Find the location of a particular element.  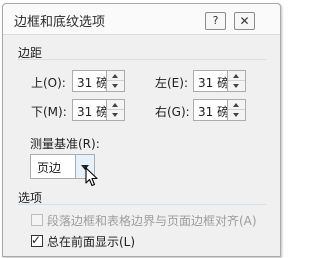

right-margin-value: 31 磅 is located at coordinates (213, 111).